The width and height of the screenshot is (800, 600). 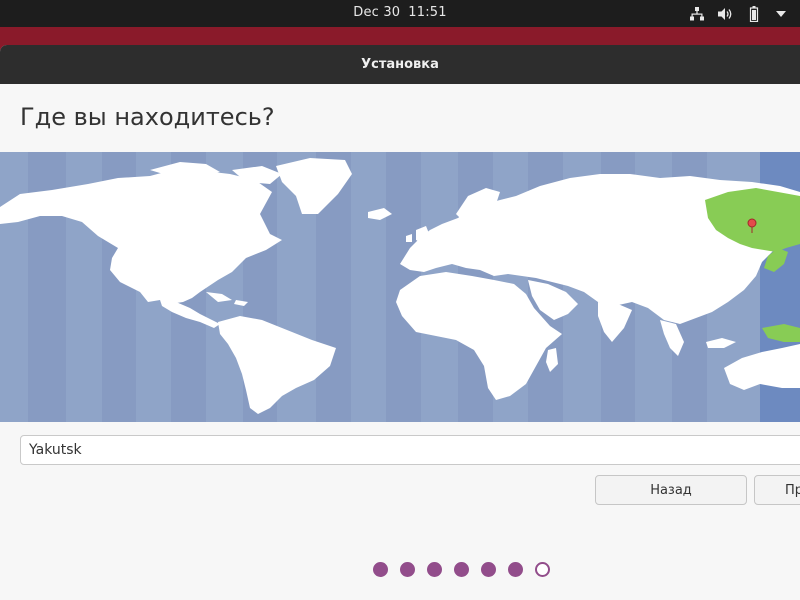 I want to click on back-button: Назад, so click(x=671, y=490).